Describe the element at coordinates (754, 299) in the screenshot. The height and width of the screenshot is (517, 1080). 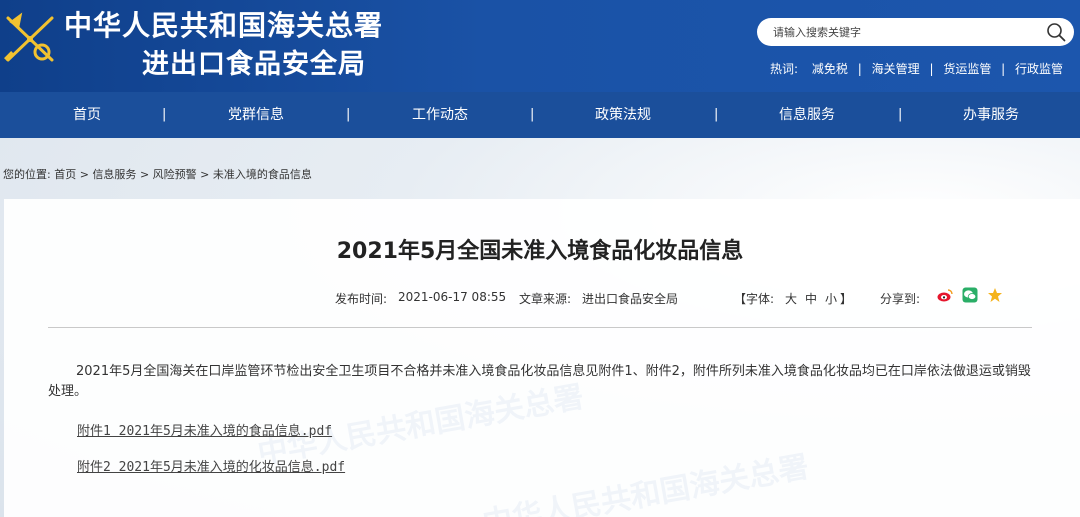
I see `font-size-label: 【字体:` at that location.